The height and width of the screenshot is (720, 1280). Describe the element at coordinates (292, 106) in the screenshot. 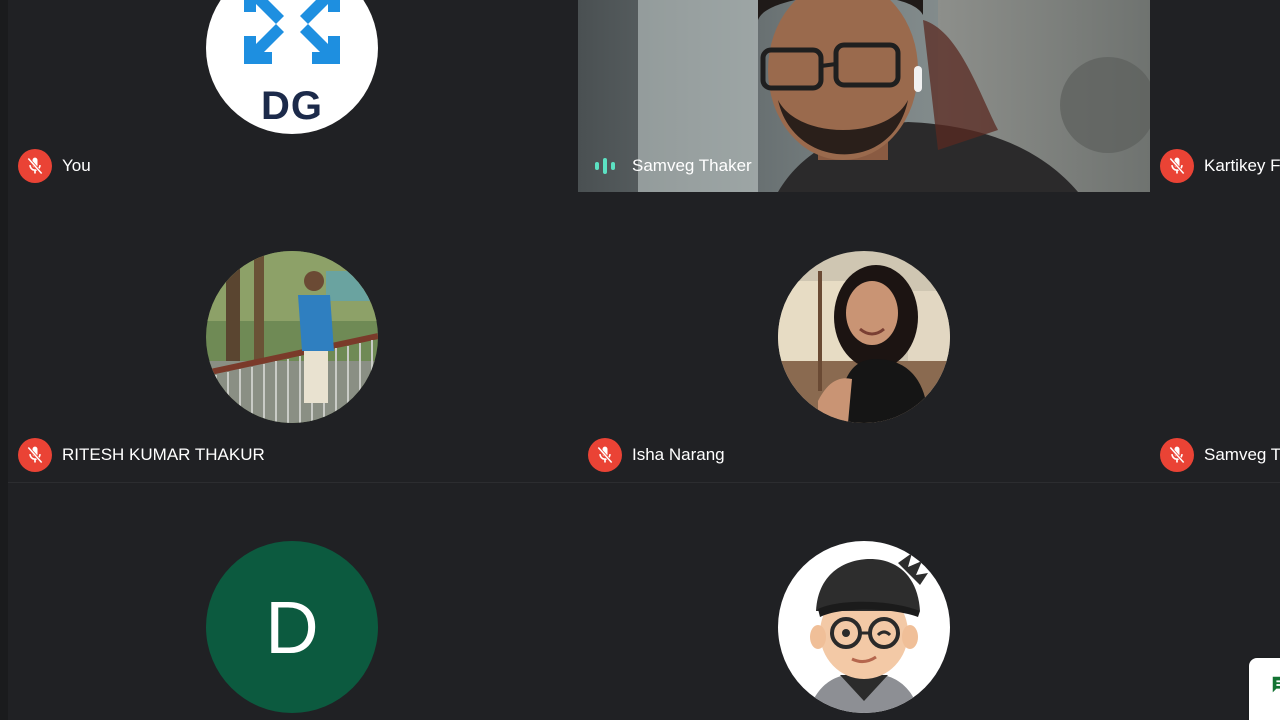

I see `dg-logo-text: DG` at that location.